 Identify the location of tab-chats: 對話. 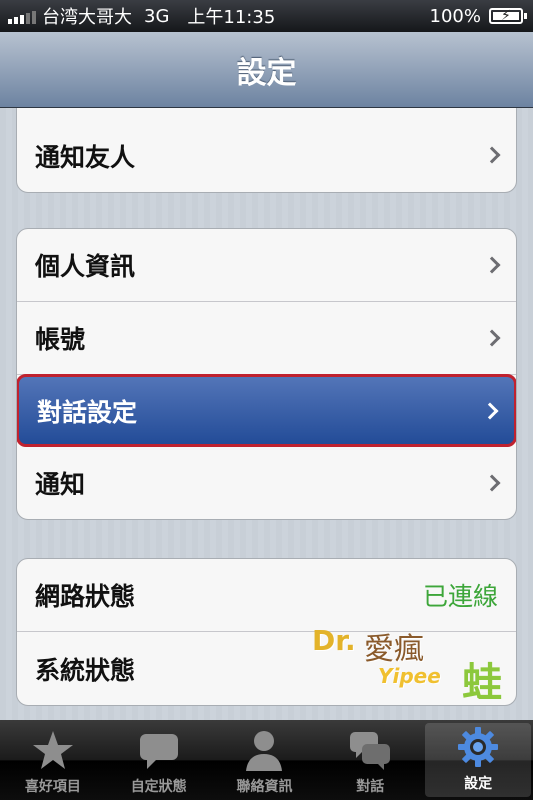
(370, 760).